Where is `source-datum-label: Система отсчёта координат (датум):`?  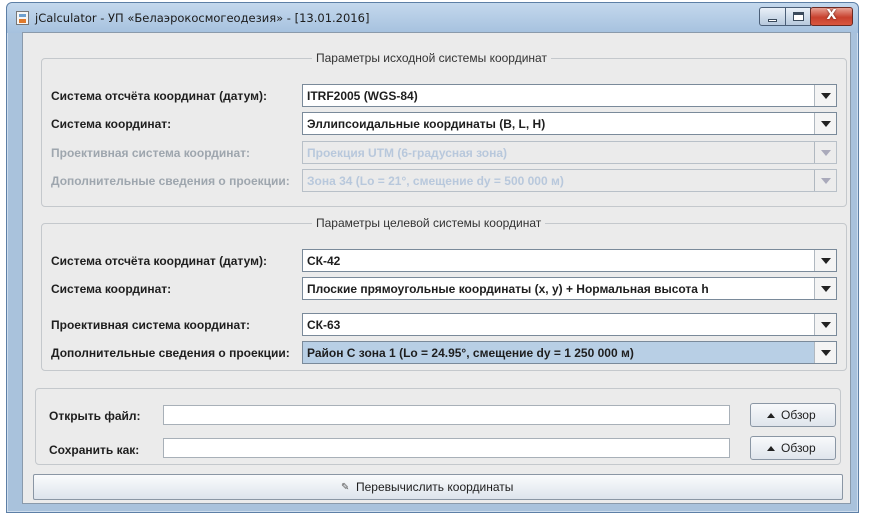 source-datum-label: Система отсчёта координат (датум): is located at coordinates (159, 96).